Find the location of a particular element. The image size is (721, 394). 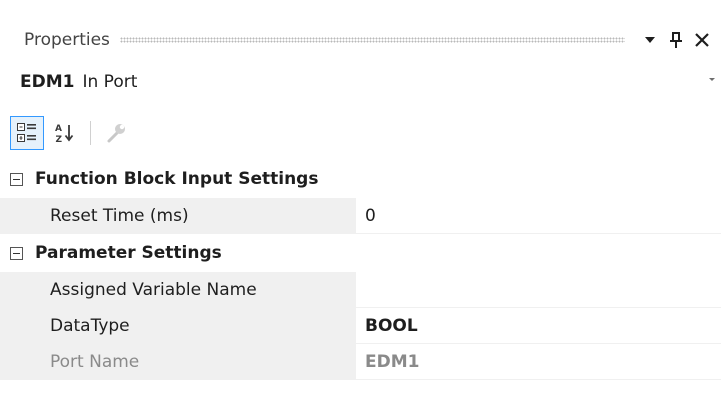

categorized-view-icon is located at coordinates (26, 132).